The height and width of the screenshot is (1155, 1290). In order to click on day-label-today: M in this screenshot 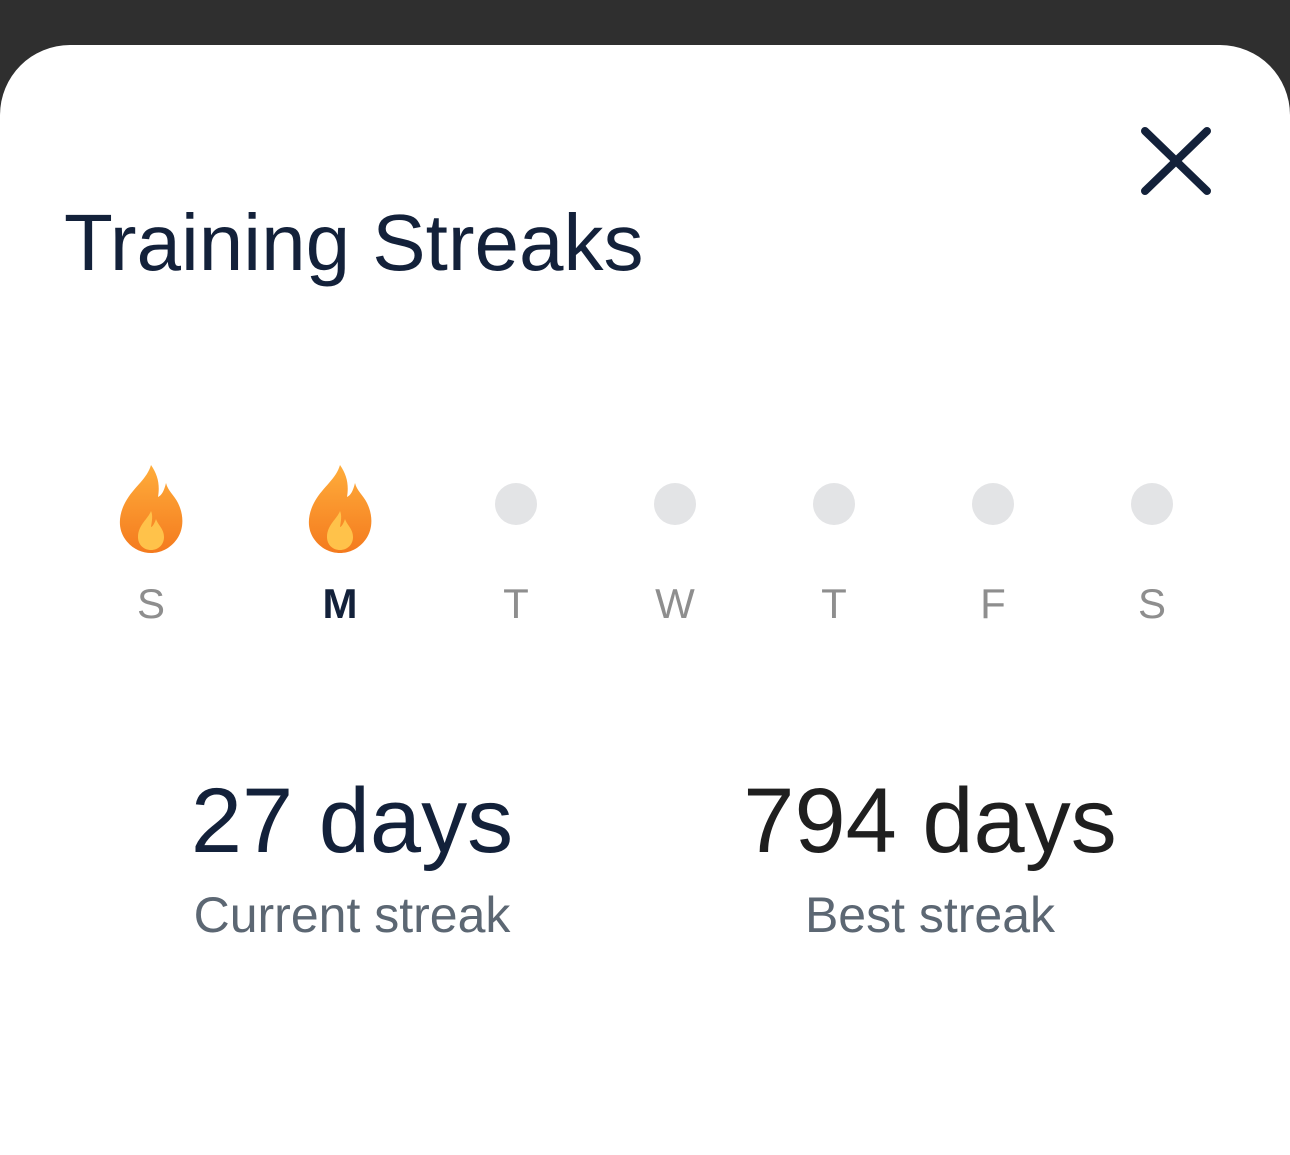, I will do `click(340, 603)`.